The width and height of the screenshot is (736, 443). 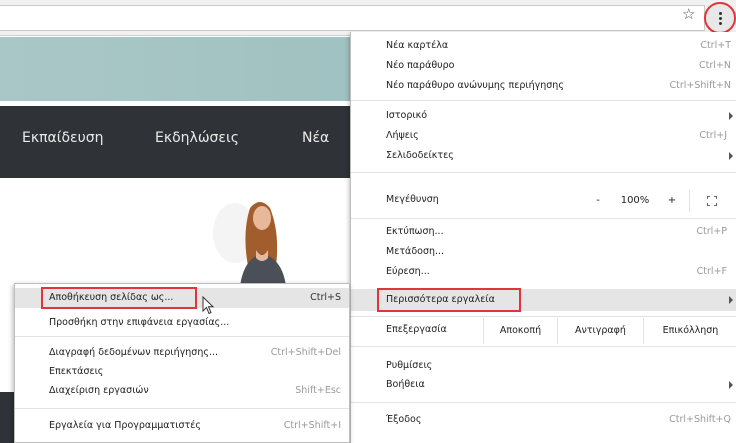 I want to click on menu-history: Ιστορικό, so click(x=543, y=116).